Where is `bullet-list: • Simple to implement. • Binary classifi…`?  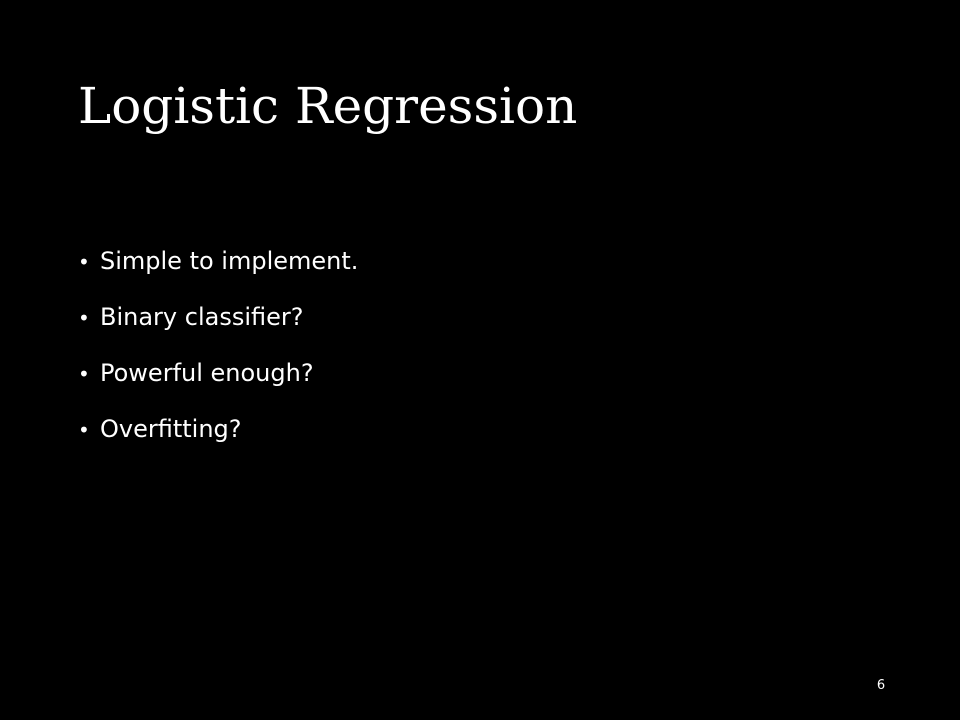
bullet-list: • Simple to implement. • Binary classifi… is located at coordinates (218, 360).